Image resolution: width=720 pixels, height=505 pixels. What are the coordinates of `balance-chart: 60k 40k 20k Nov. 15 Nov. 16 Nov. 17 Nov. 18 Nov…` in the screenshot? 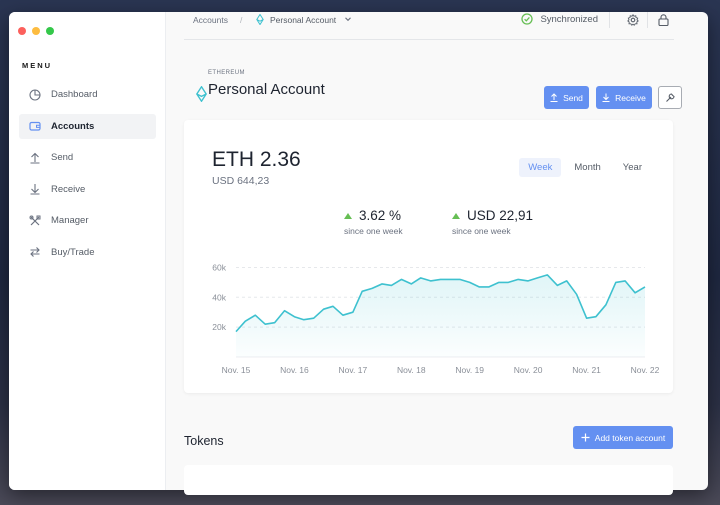 It's located at (436, 318).